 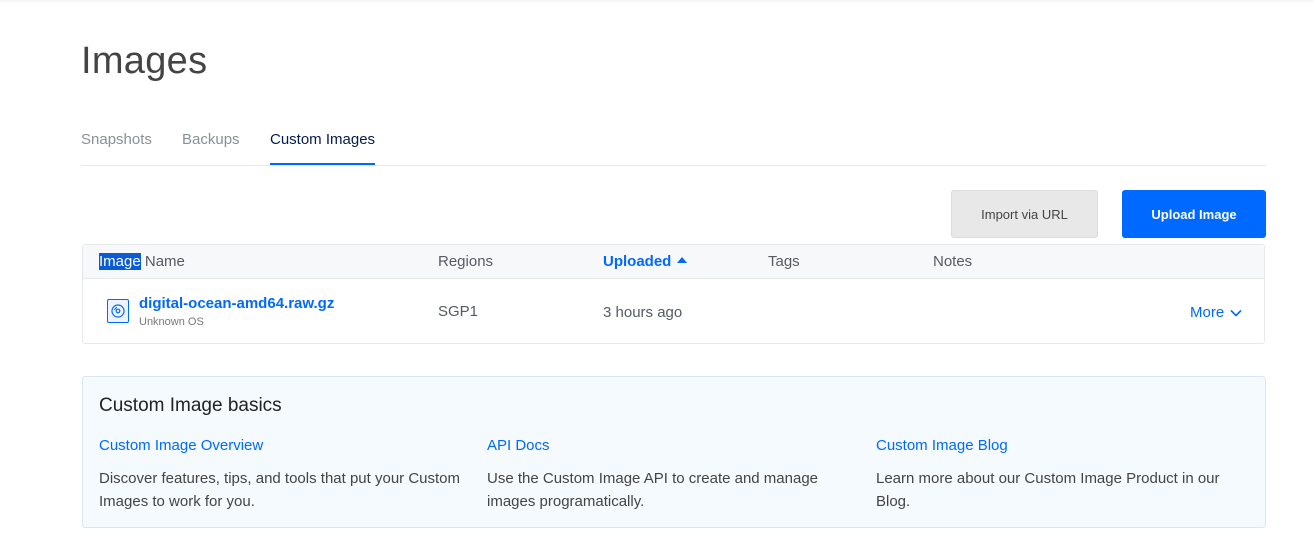 What do you see at coordinates (190, 405) in the screenshot?
I see `panel-title: Custom Image basics` at bounding box center [190, 405].